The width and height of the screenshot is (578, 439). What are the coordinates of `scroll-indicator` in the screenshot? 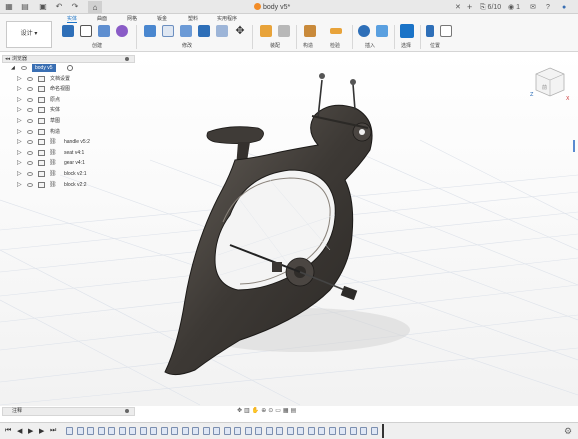 It's located at (574, 146).